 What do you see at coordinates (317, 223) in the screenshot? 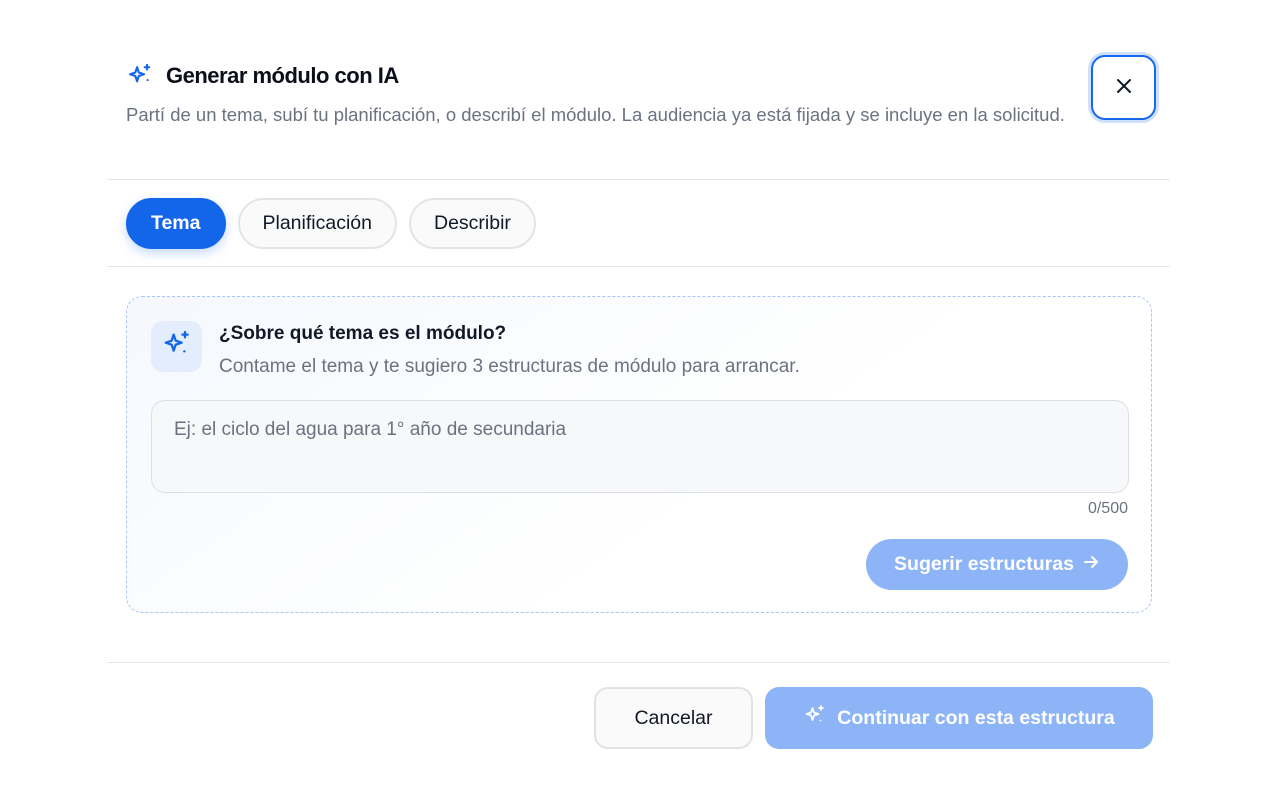
I see `tab-planificacion: Planificación` at bounding box center [317, 223].